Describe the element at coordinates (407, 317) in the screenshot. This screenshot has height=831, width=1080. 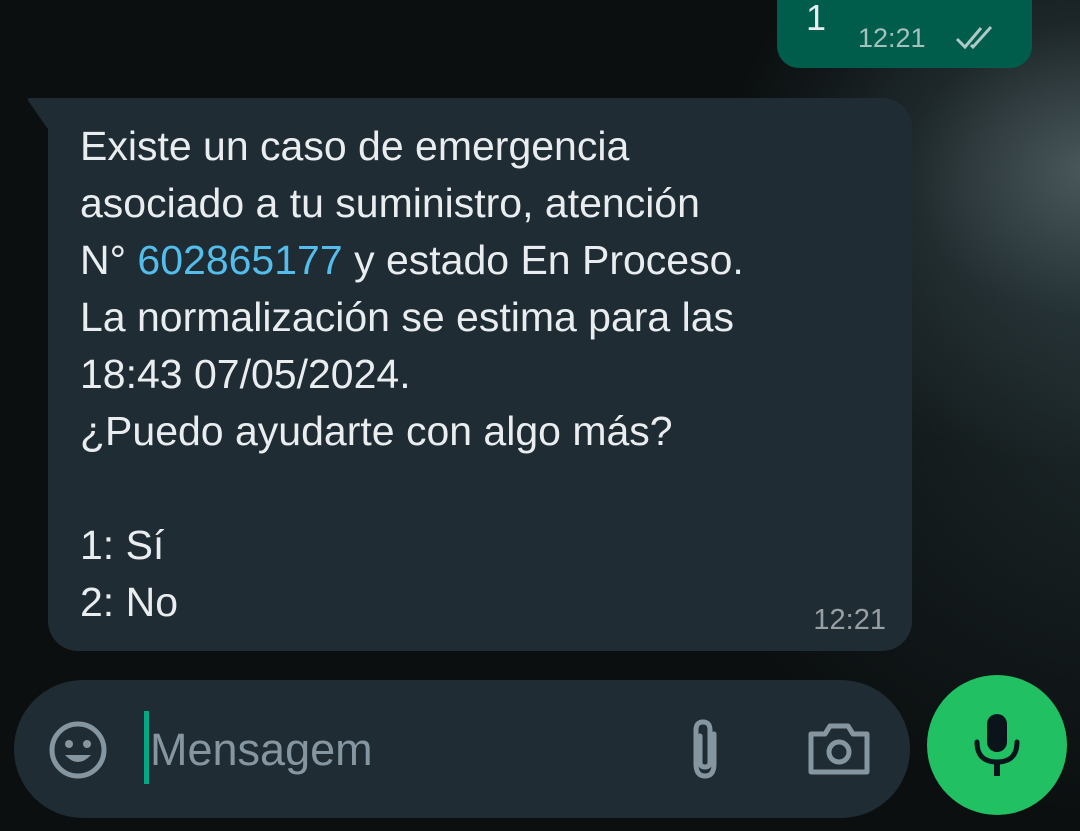
I see `message-line: La normalización se estima para las` at that location.